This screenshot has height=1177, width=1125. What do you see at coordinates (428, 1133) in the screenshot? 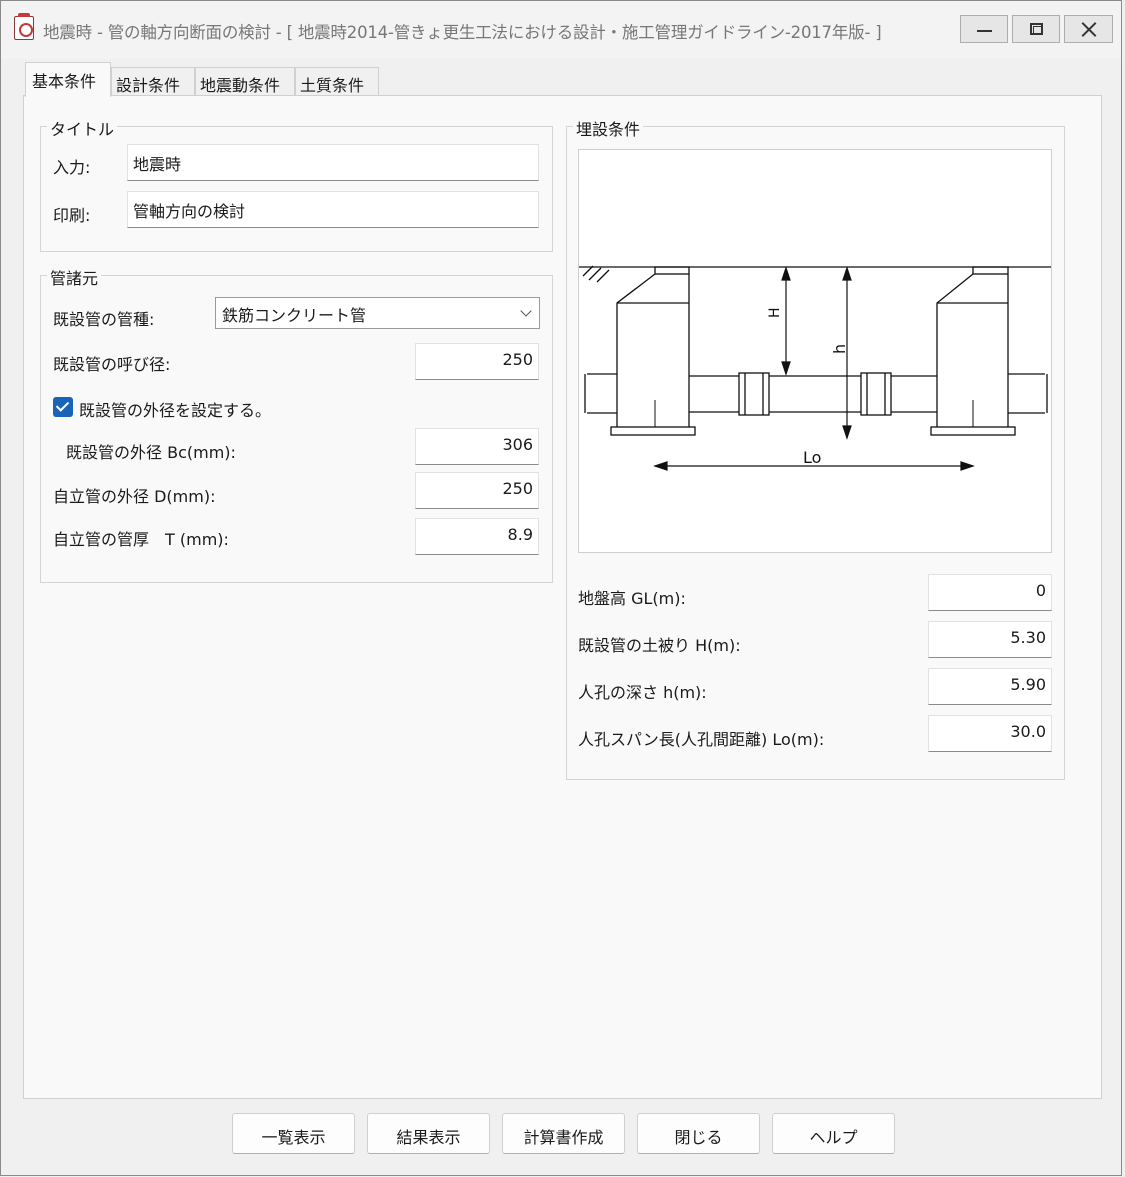
I see `show-results-button: 結果表示` at bounding box center [428, 1133].